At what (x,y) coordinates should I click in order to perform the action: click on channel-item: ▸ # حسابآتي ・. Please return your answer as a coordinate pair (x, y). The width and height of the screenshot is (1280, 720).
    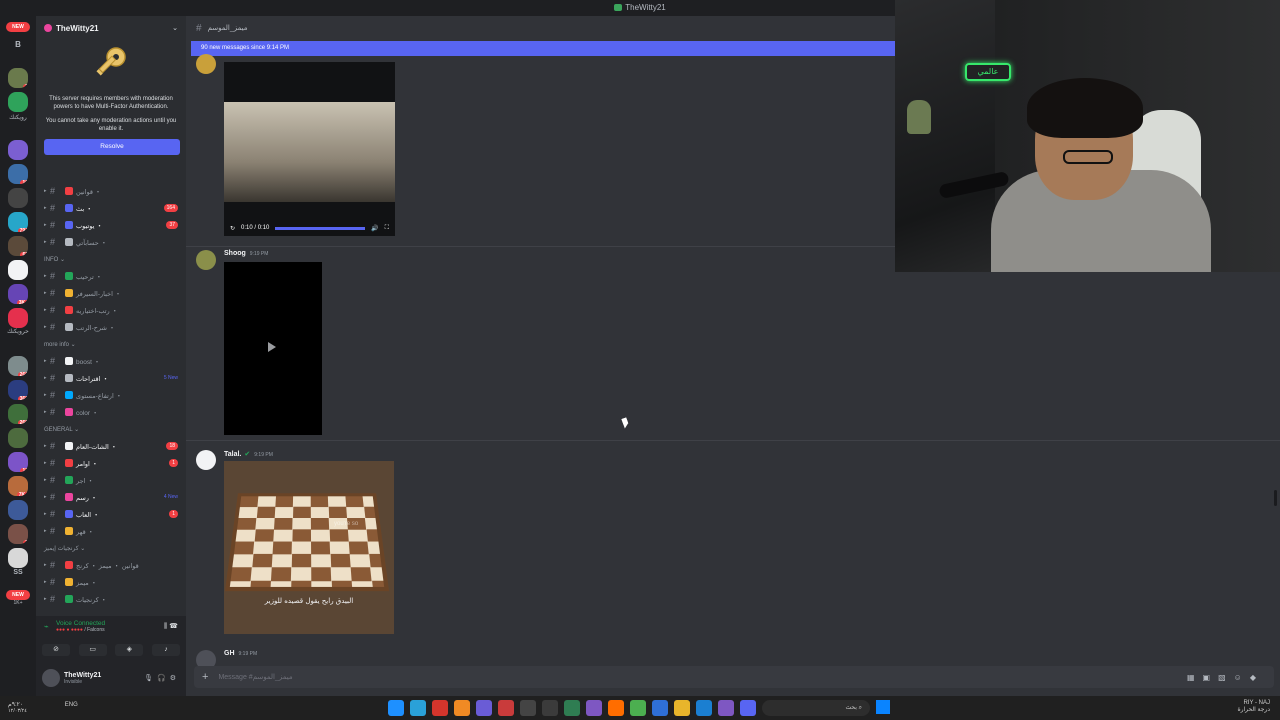
    Looking at the image, I should click on (111, 241).